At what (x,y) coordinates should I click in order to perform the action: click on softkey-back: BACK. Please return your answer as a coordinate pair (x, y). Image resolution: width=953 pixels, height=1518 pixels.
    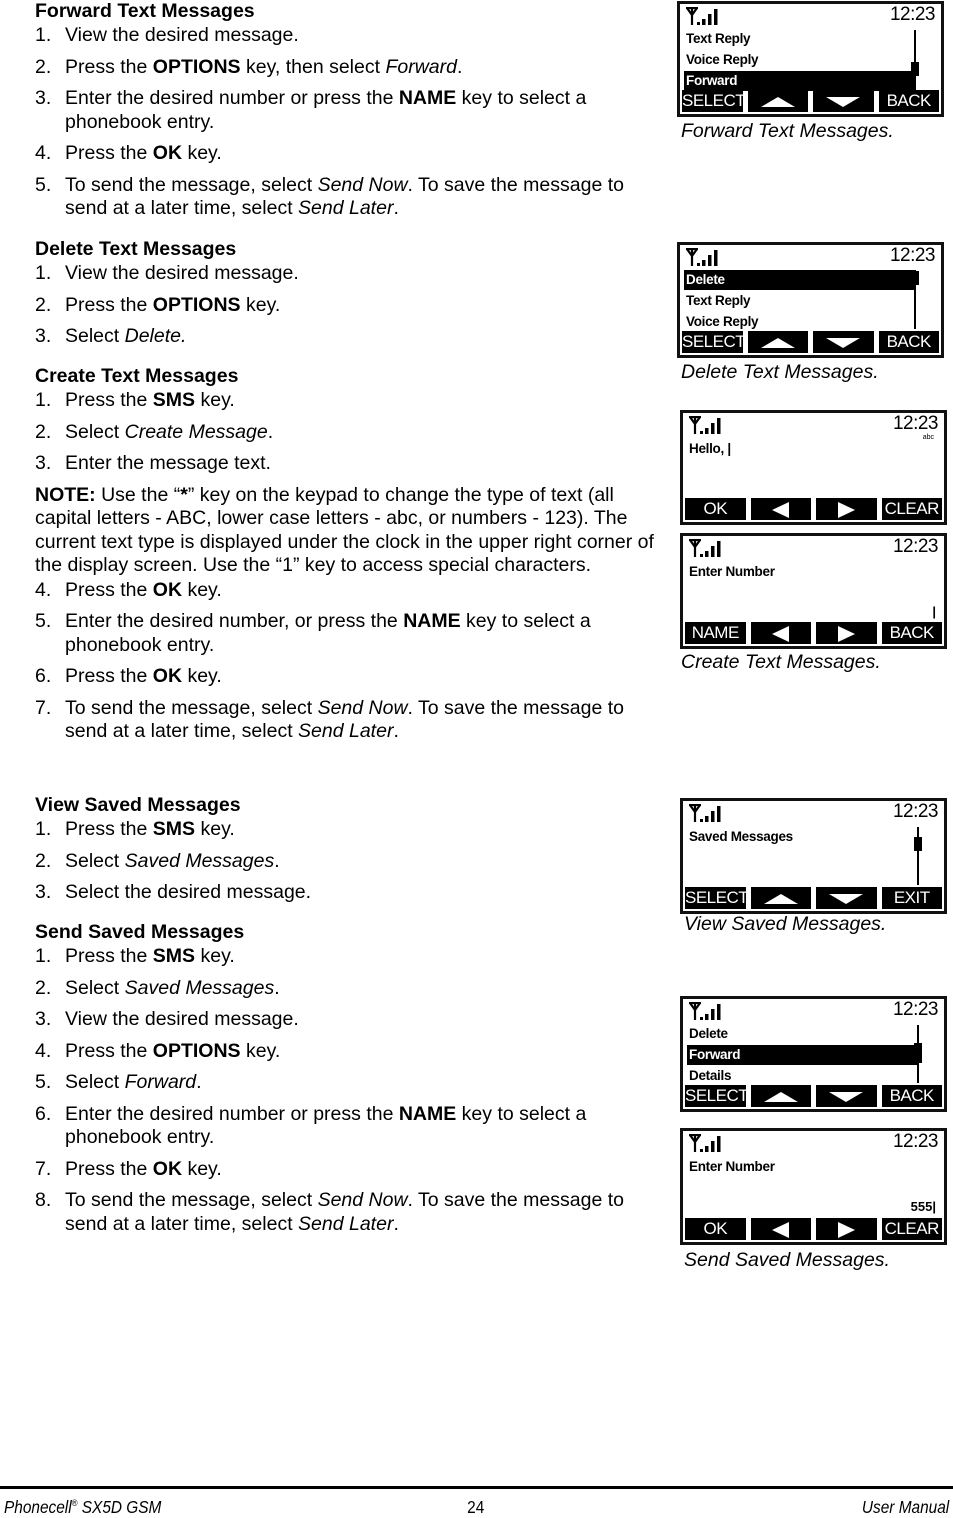
    Looking at the image, I should click on (911, 1096).